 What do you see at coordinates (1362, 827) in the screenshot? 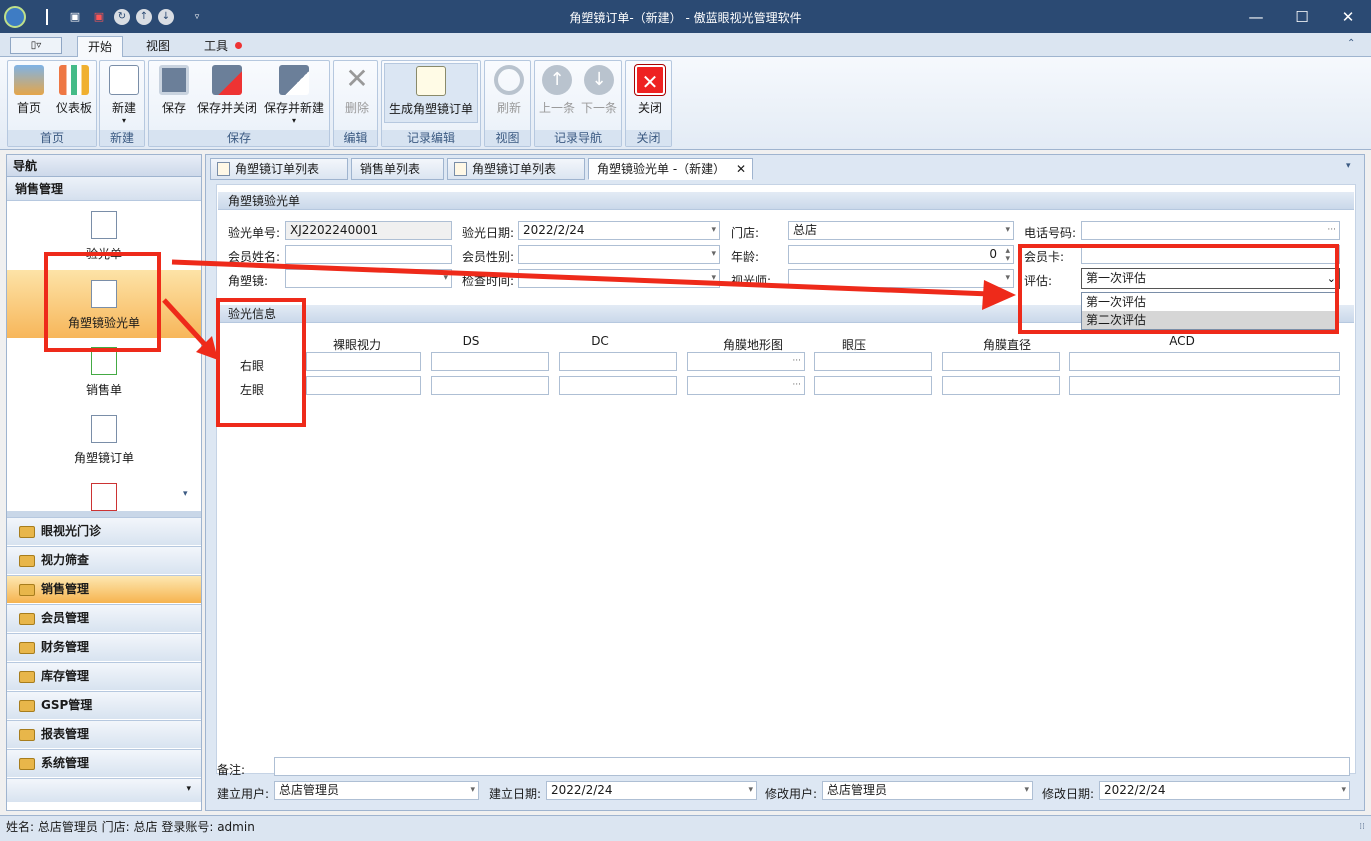
I see `resize-grip-icon: ⁞⁞` at bounding box center [1362, 827].